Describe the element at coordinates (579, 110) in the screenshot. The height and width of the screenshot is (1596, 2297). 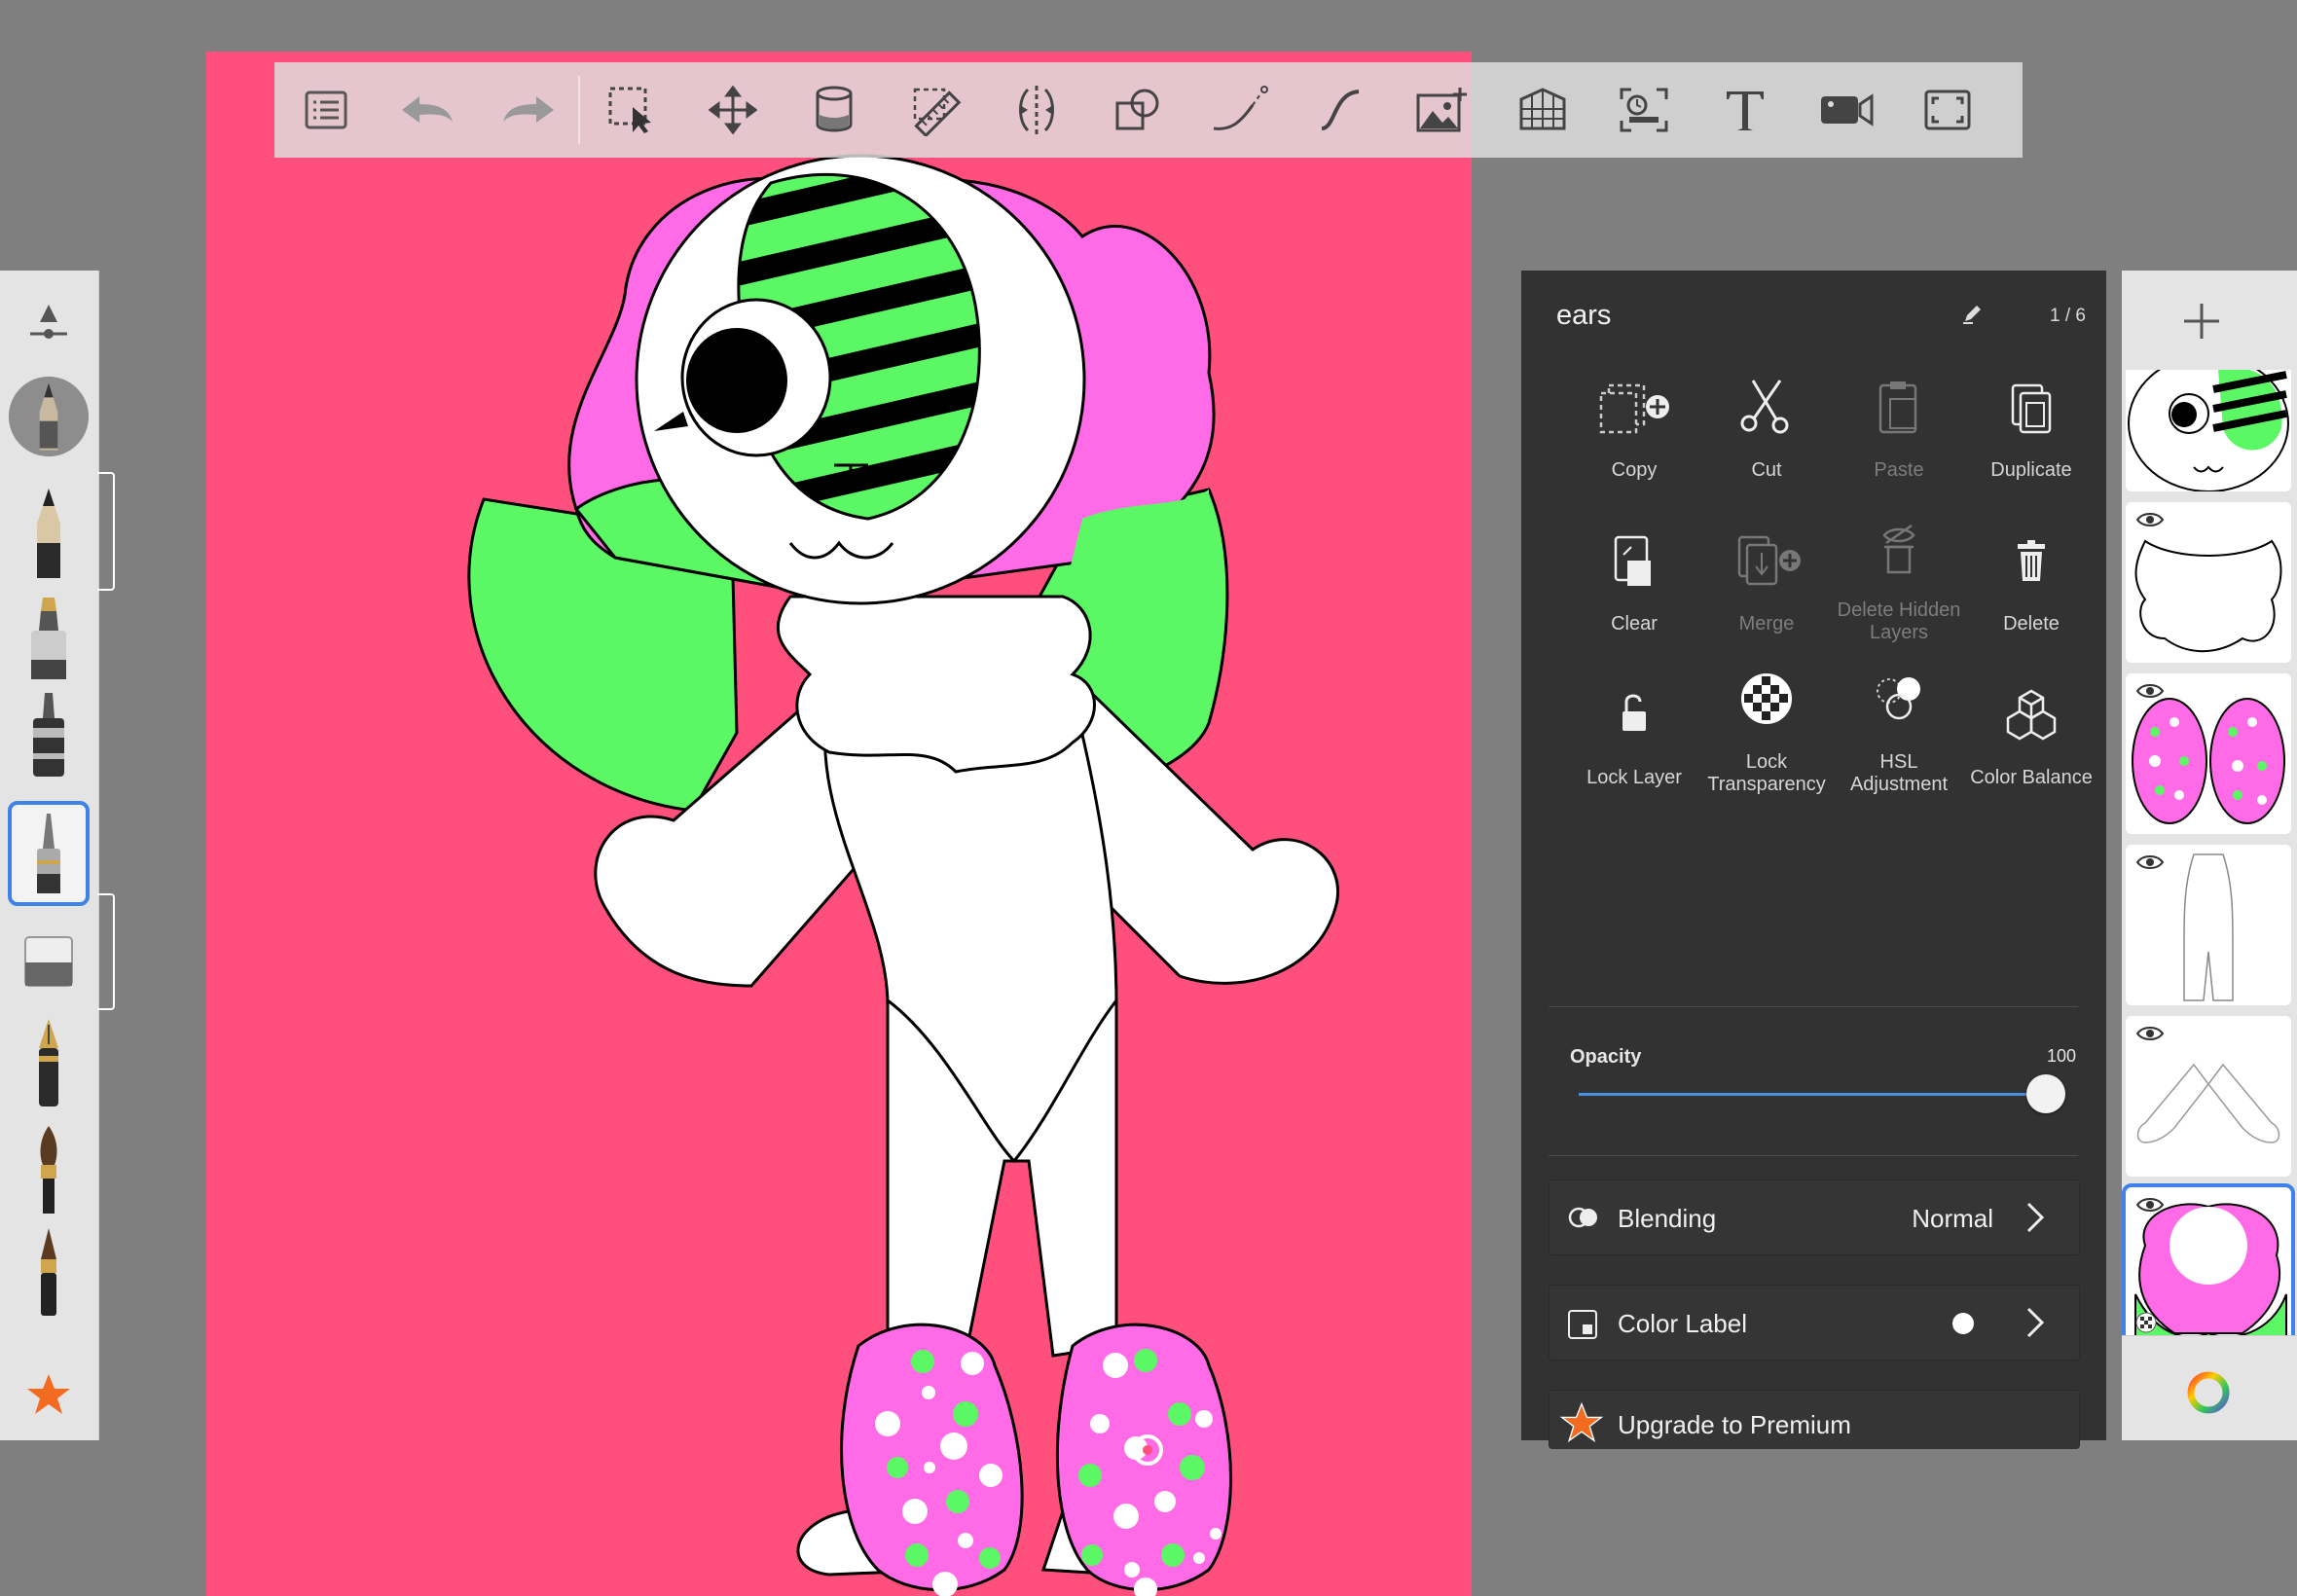
I see `toolbar-divider` at that location.